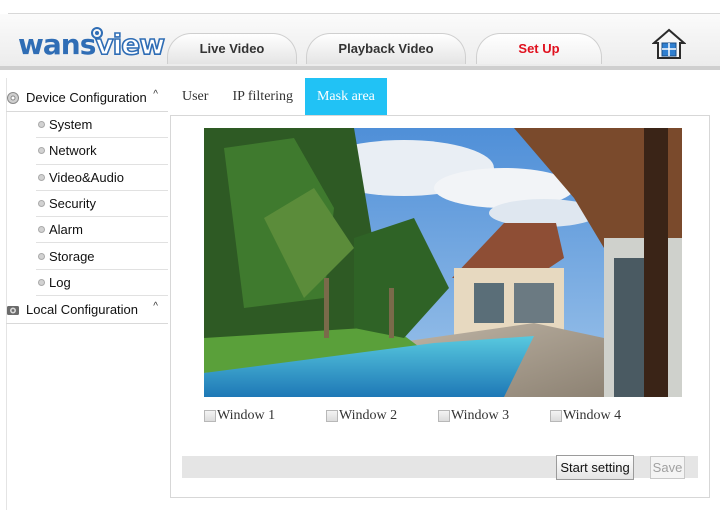 The height and width of the screenshot is (510, 720). Describe the element at coordinates (386, 48) in the screenshot. I see `tab-playback-video: Playback Video` at that location.